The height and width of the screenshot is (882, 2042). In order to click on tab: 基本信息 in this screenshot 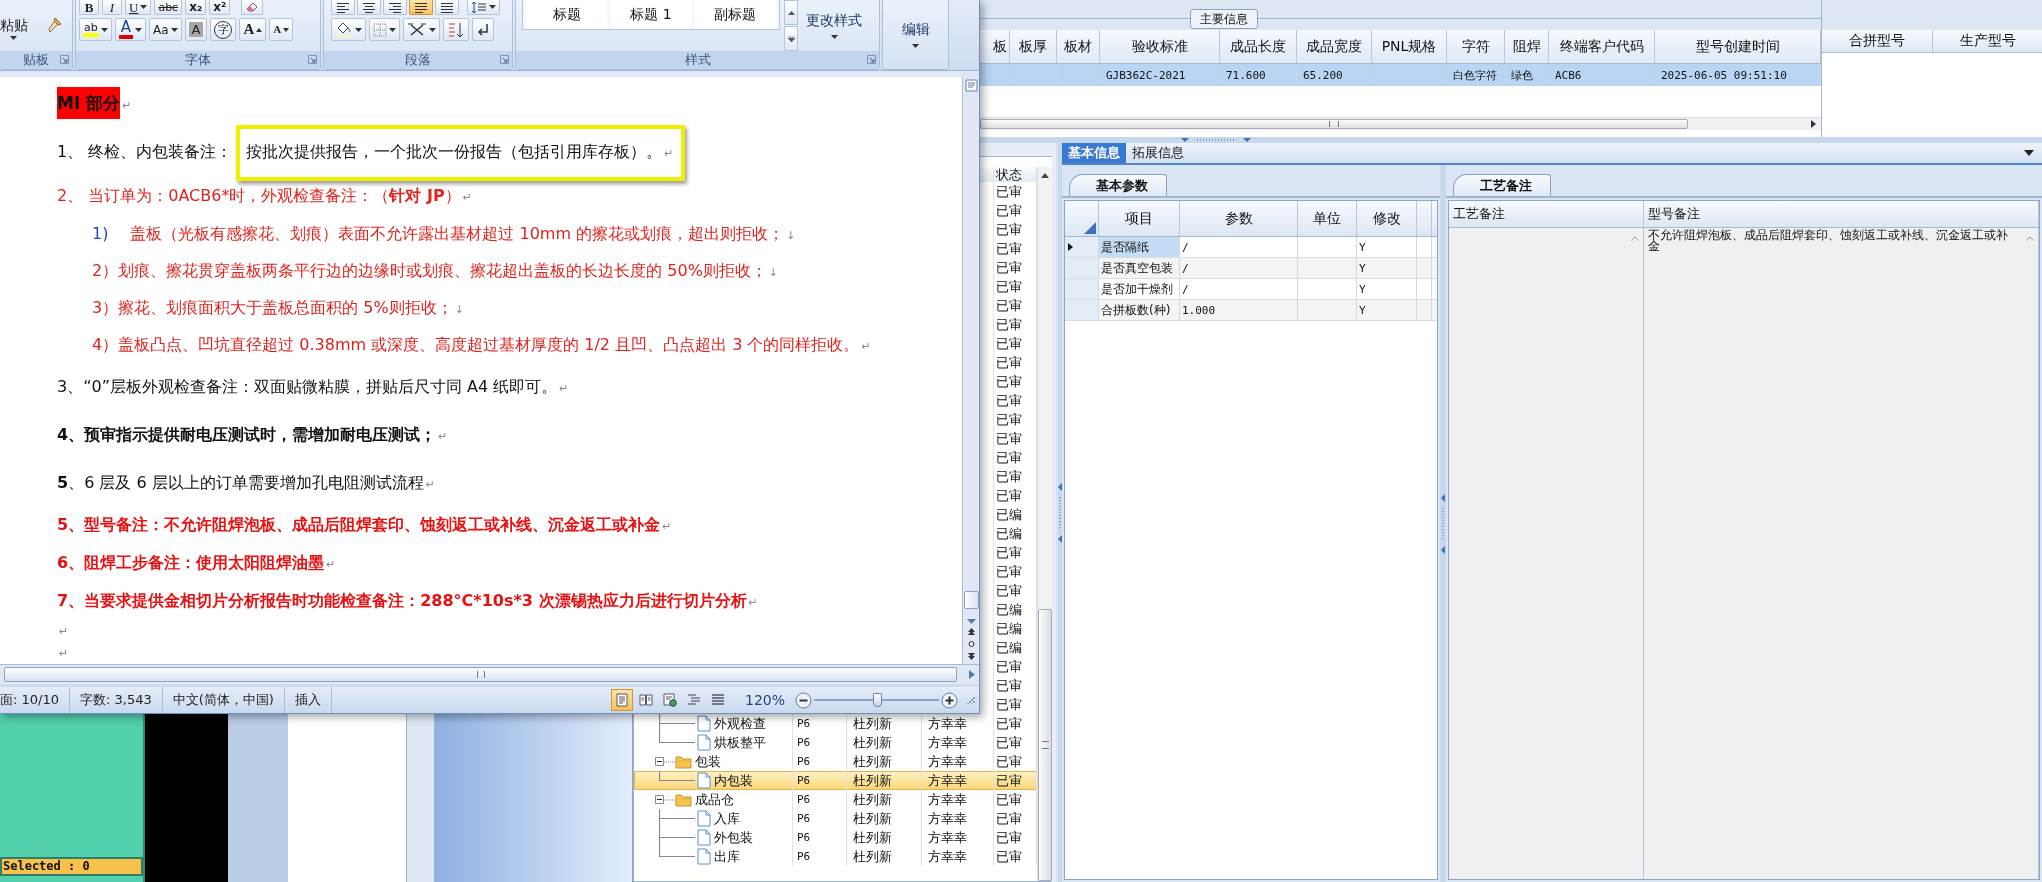, I will do `click(1094, 153)`.